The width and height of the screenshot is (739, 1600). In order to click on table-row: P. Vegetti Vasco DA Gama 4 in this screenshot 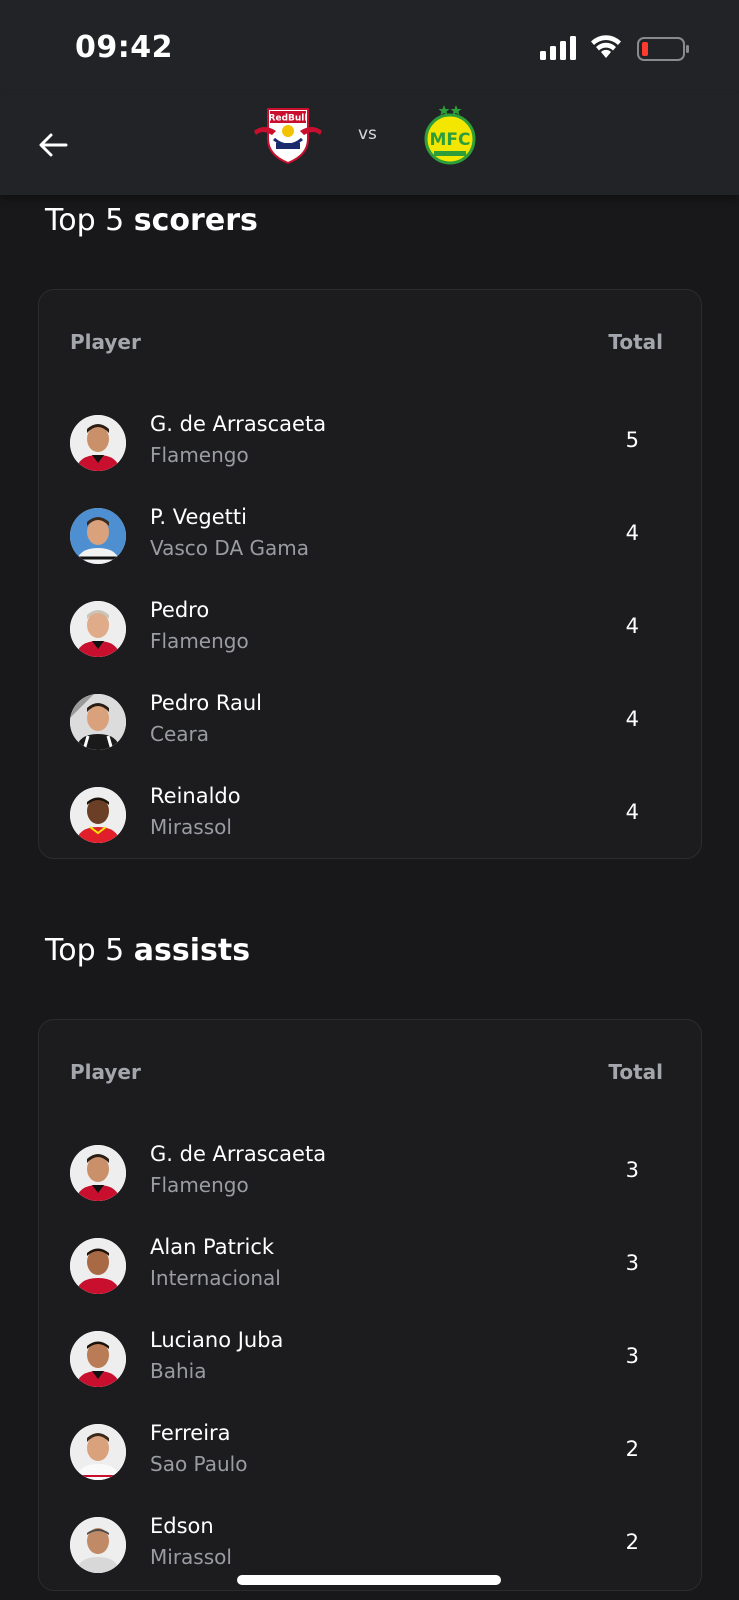, I will do `click(366, 535)`.